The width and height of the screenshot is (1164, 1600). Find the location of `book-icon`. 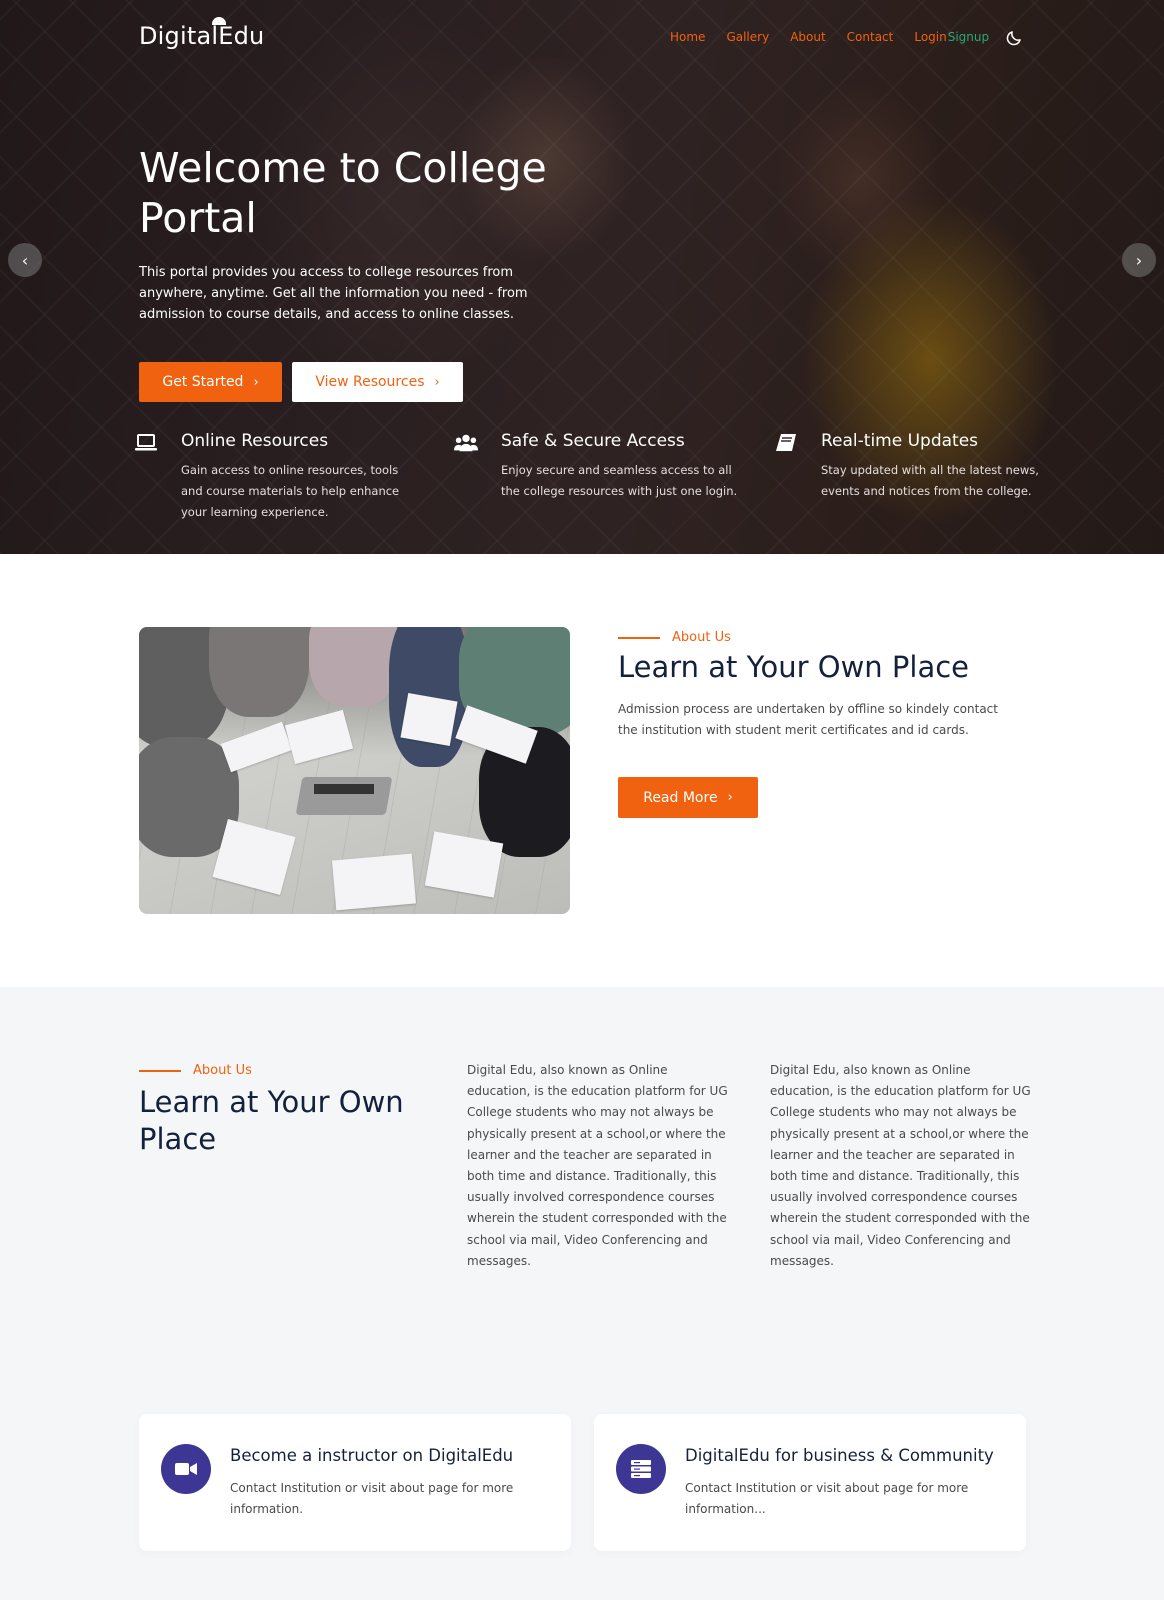

book-icon is located at coordinates (786, 442).